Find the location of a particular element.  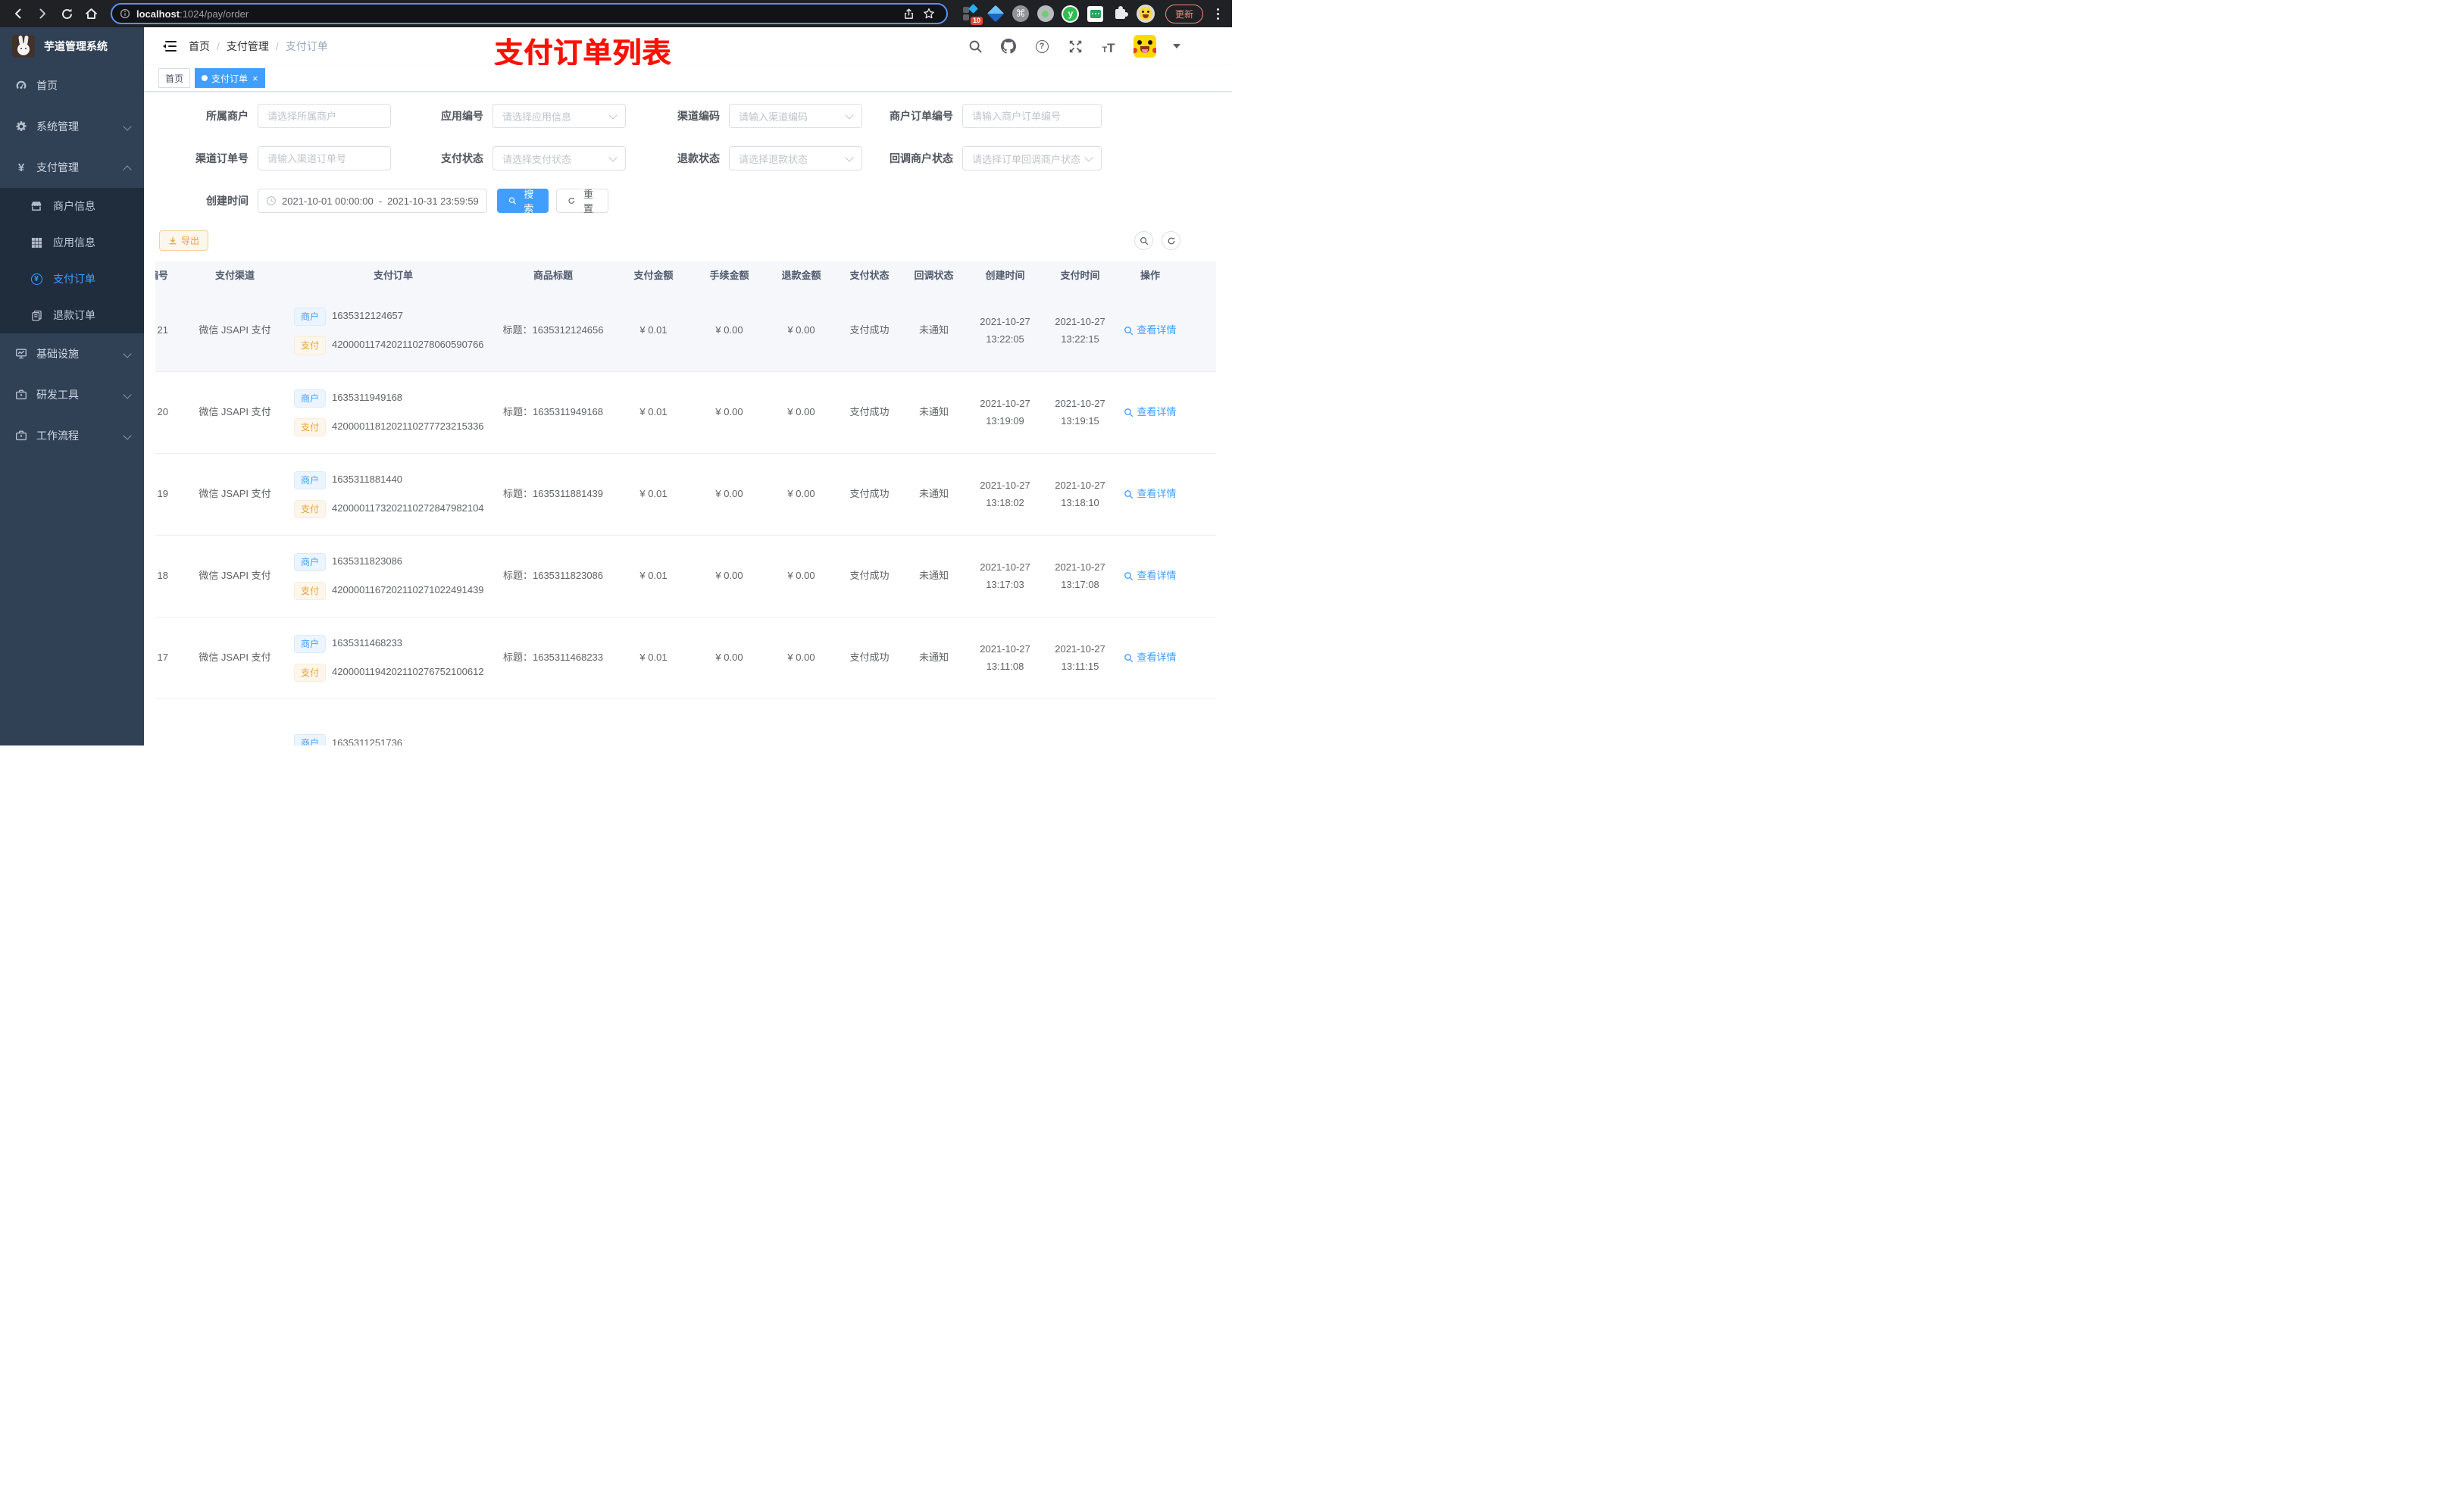

reset-button: 重置 is located at coordinates (582, 201).